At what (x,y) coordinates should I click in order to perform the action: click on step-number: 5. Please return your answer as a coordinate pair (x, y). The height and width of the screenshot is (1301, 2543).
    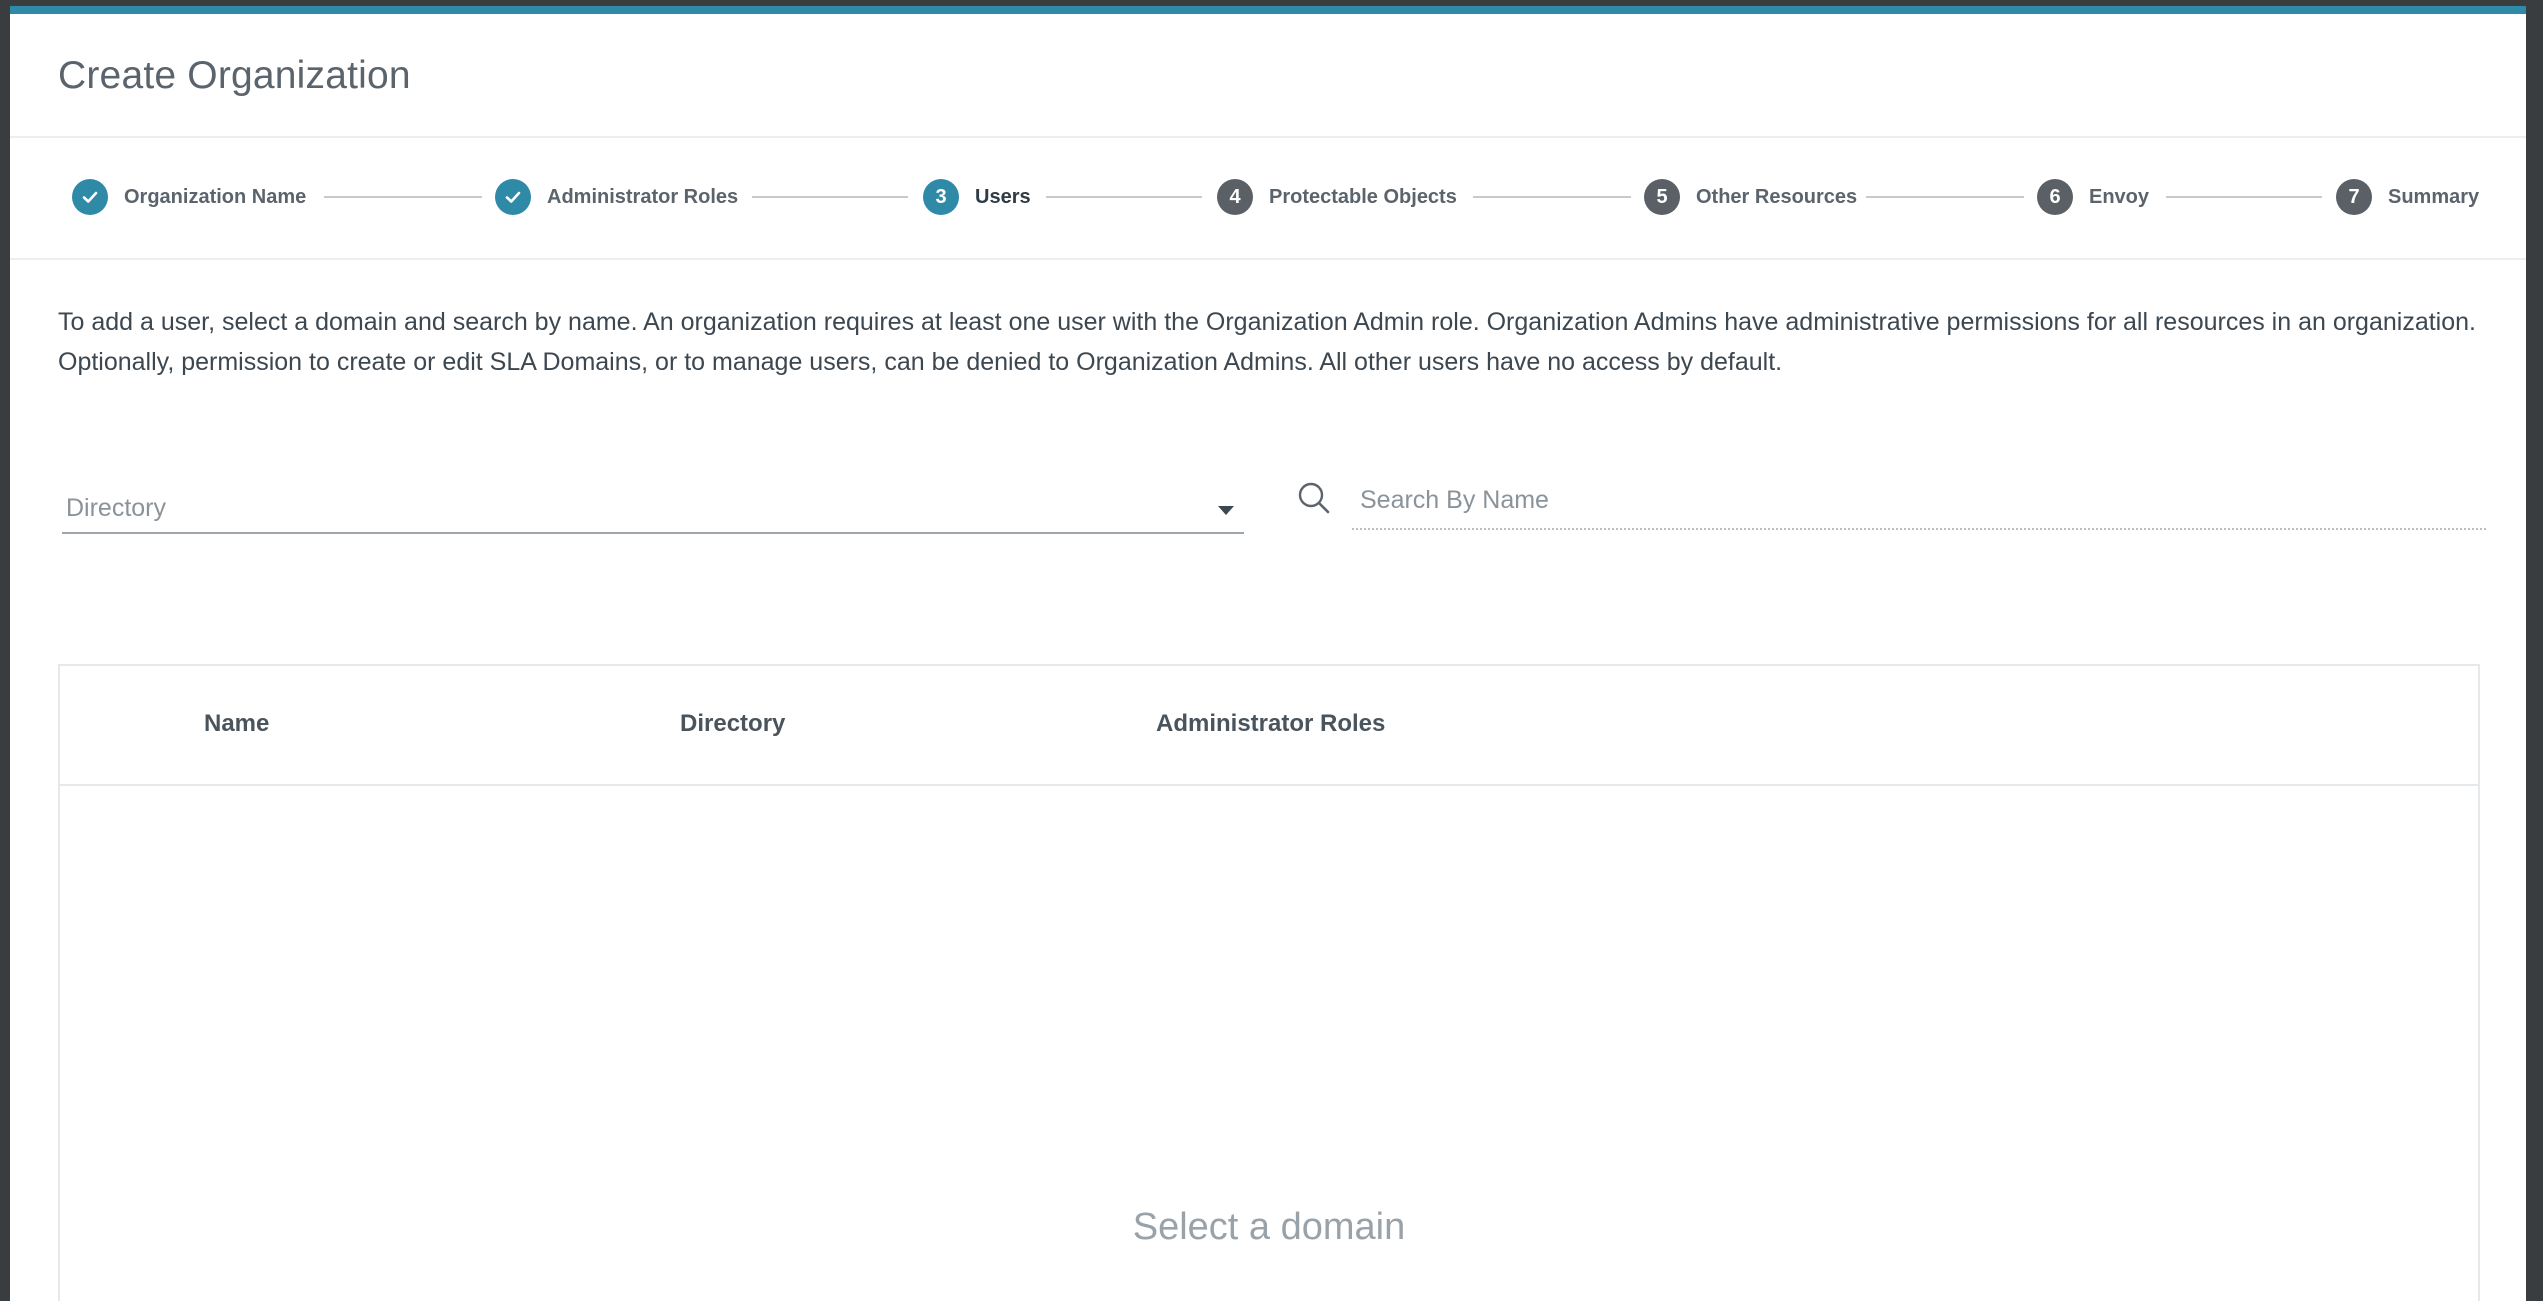
    Looking at the image, I should click on (1662, 197).